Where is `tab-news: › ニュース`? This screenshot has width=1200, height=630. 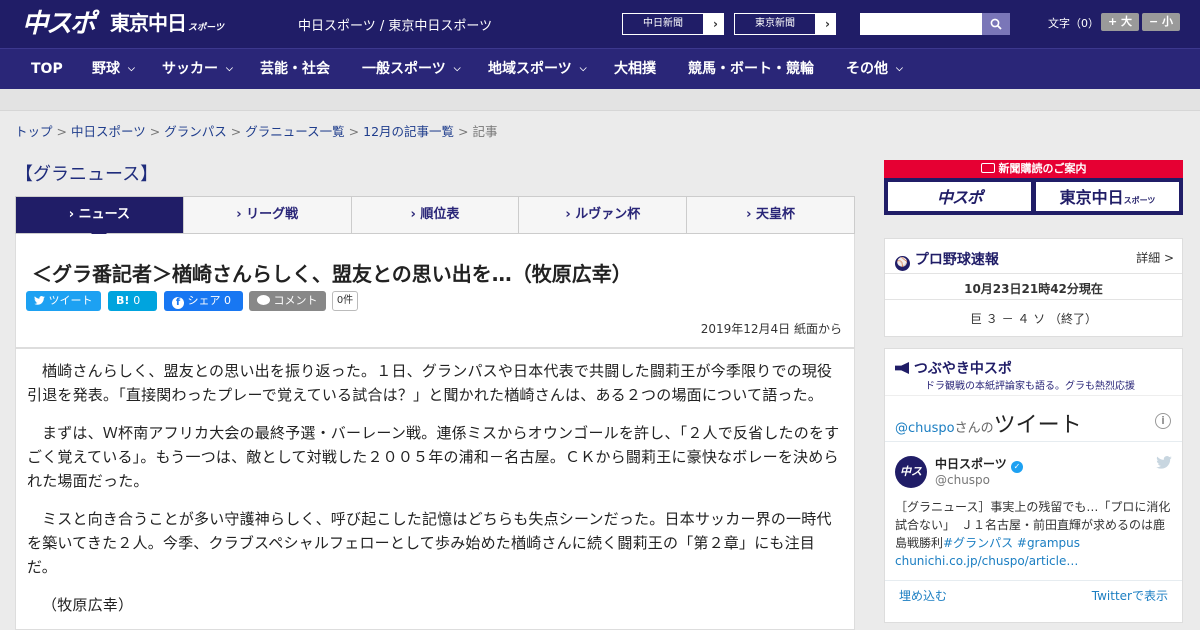
tab-news: › ニュース is located at coordinates (100, 219).